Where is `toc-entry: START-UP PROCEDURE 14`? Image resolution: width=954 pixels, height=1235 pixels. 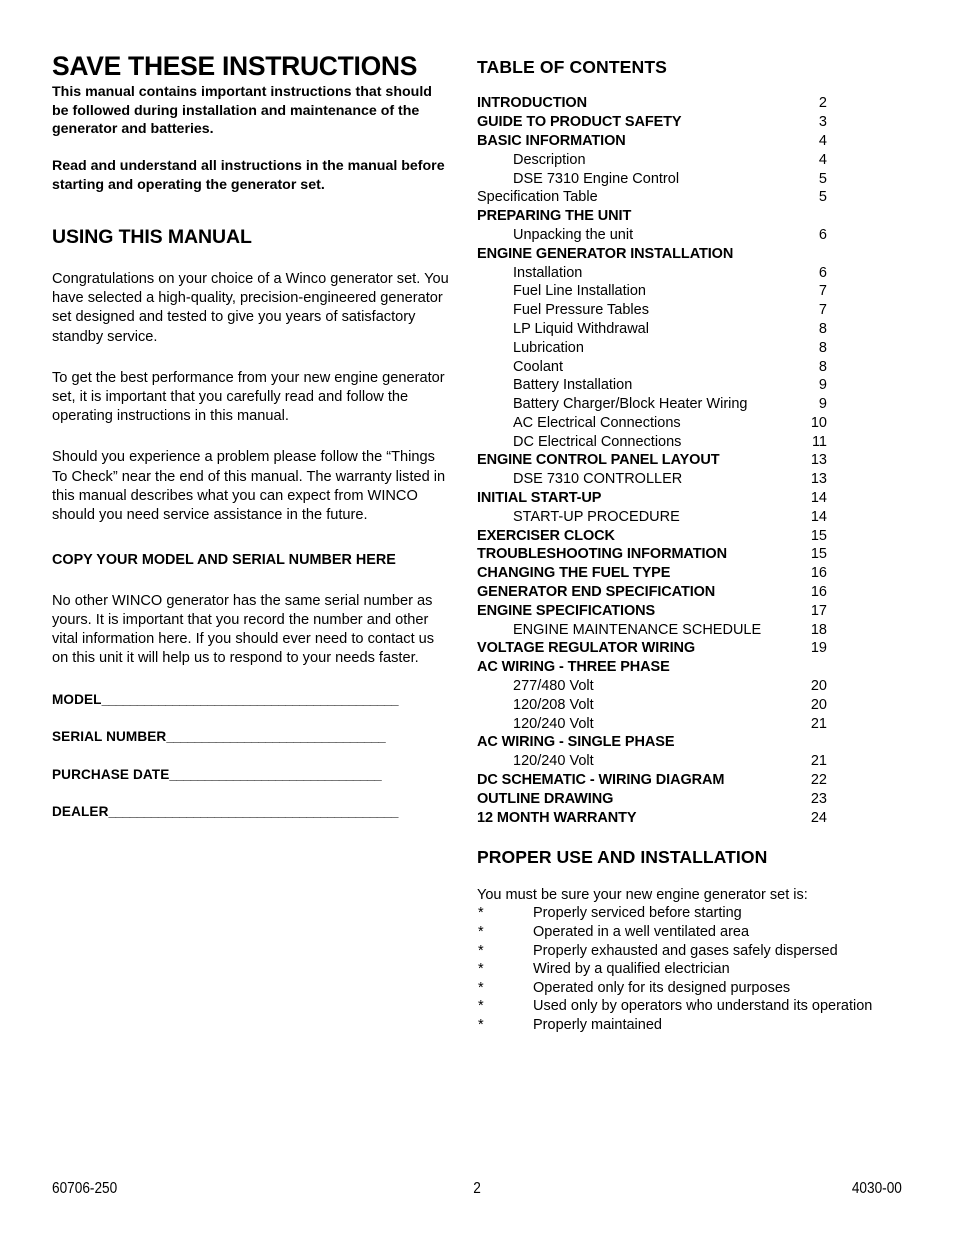
toc-entry: START-UP PROCEDURE 14 is located at coordinates (677, 517).